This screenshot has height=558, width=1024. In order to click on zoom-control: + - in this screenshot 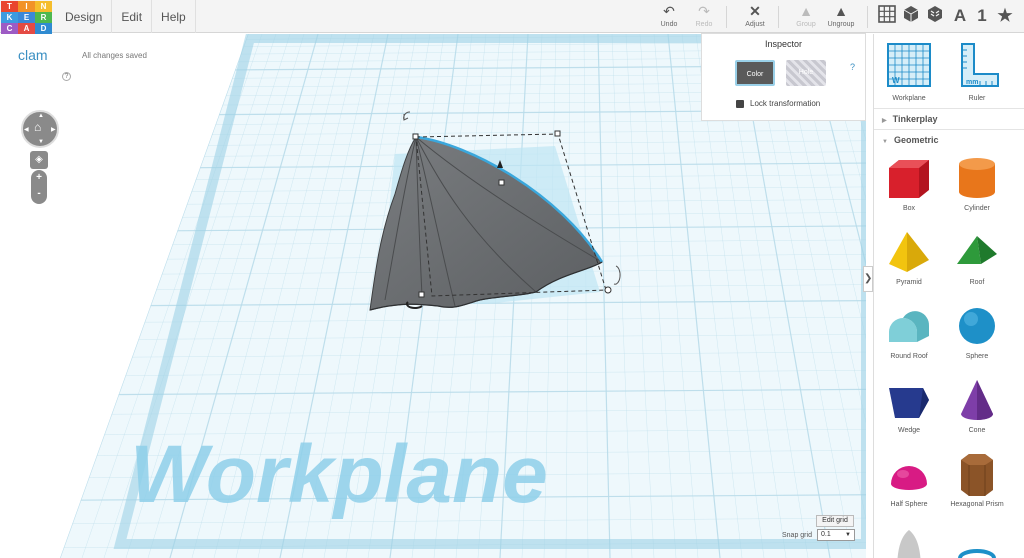, I will do `click(39, 187)`.